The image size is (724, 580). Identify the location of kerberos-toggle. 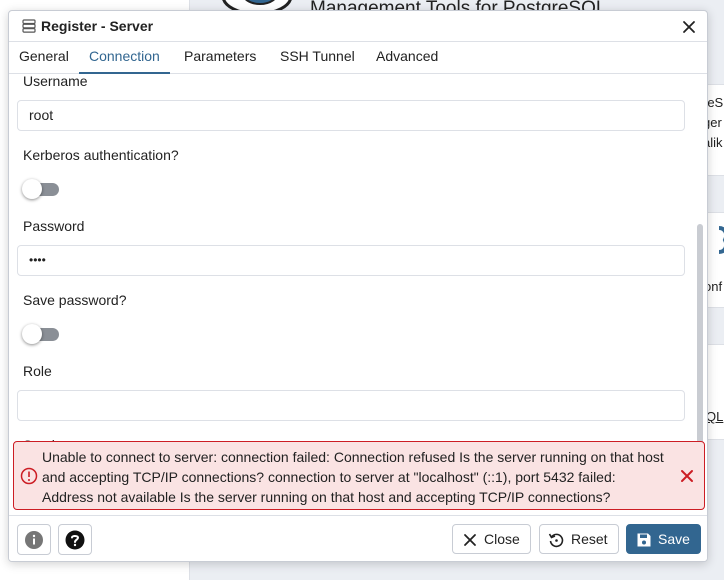
(40, 189).